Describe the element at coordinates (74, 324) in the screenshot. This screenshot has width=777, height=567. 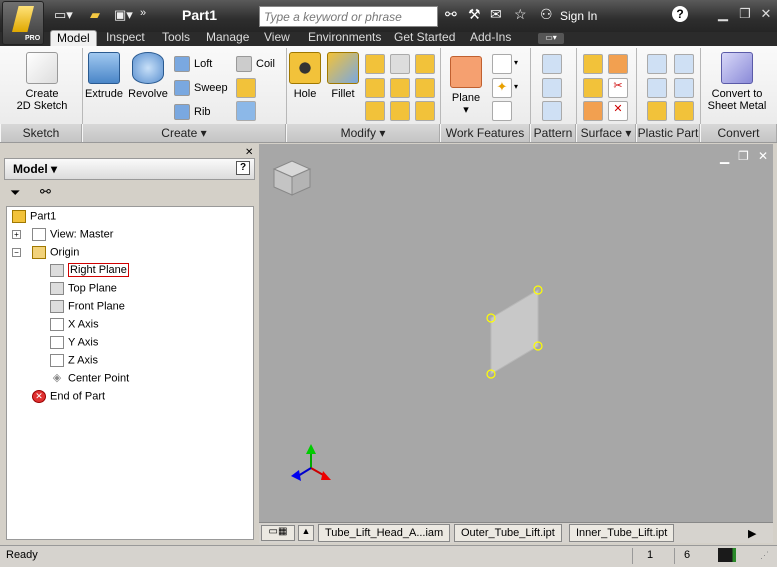
I see `tree-node-x-axis: X Axis` at that location.